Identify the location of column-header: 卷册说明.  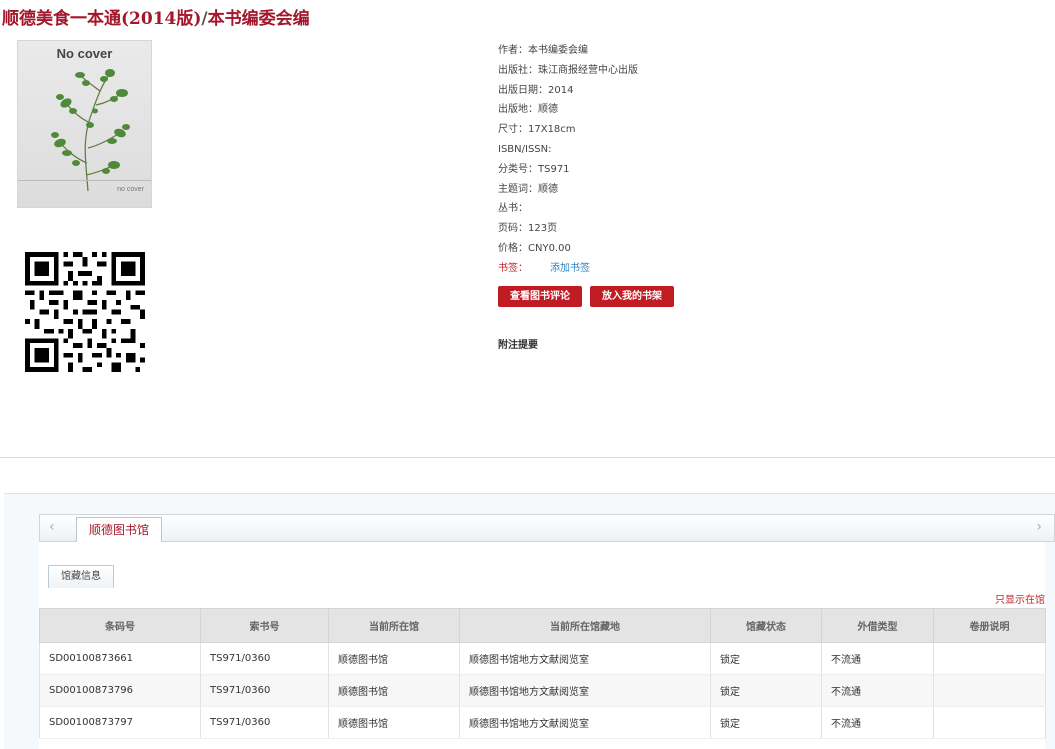
(989, 625).